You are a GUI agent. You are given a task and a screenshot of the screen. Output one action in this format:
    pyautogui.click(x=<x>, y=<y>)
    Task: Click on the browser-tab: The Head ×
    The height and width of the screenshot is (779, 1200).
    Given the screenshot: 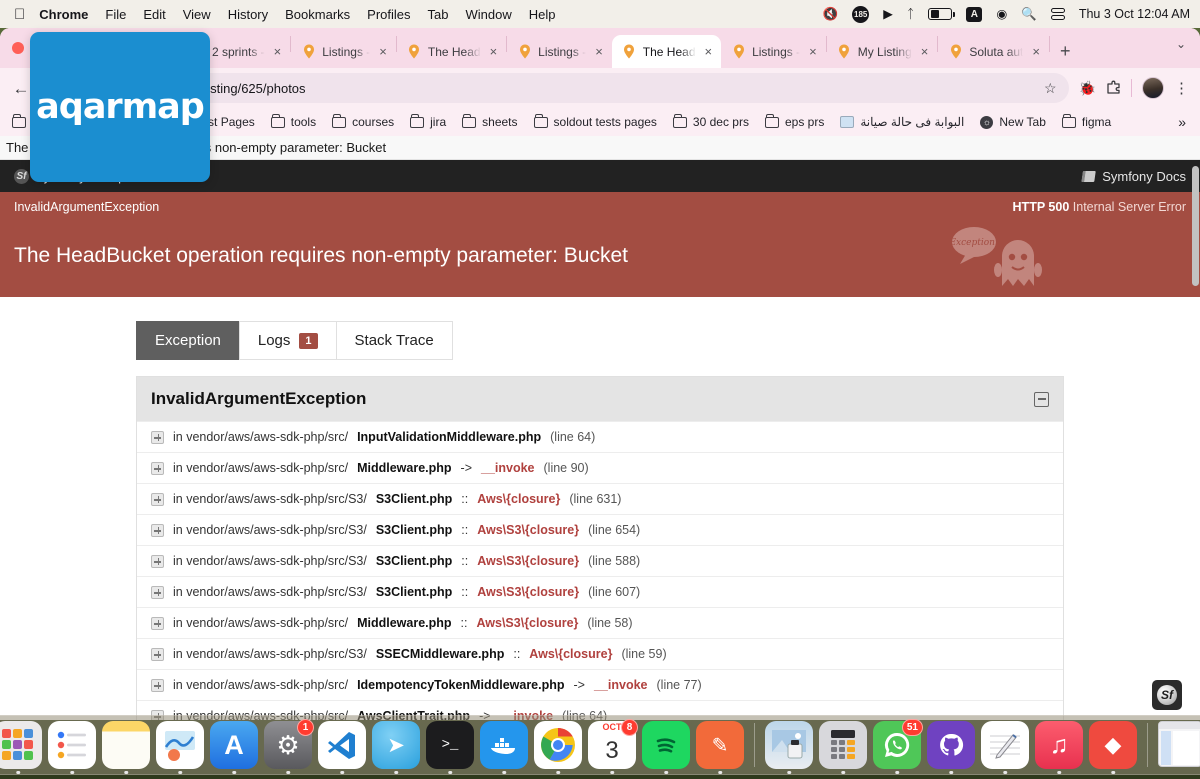 What is the action you would take?
    pyautogui.click(x=451, y=51)
    